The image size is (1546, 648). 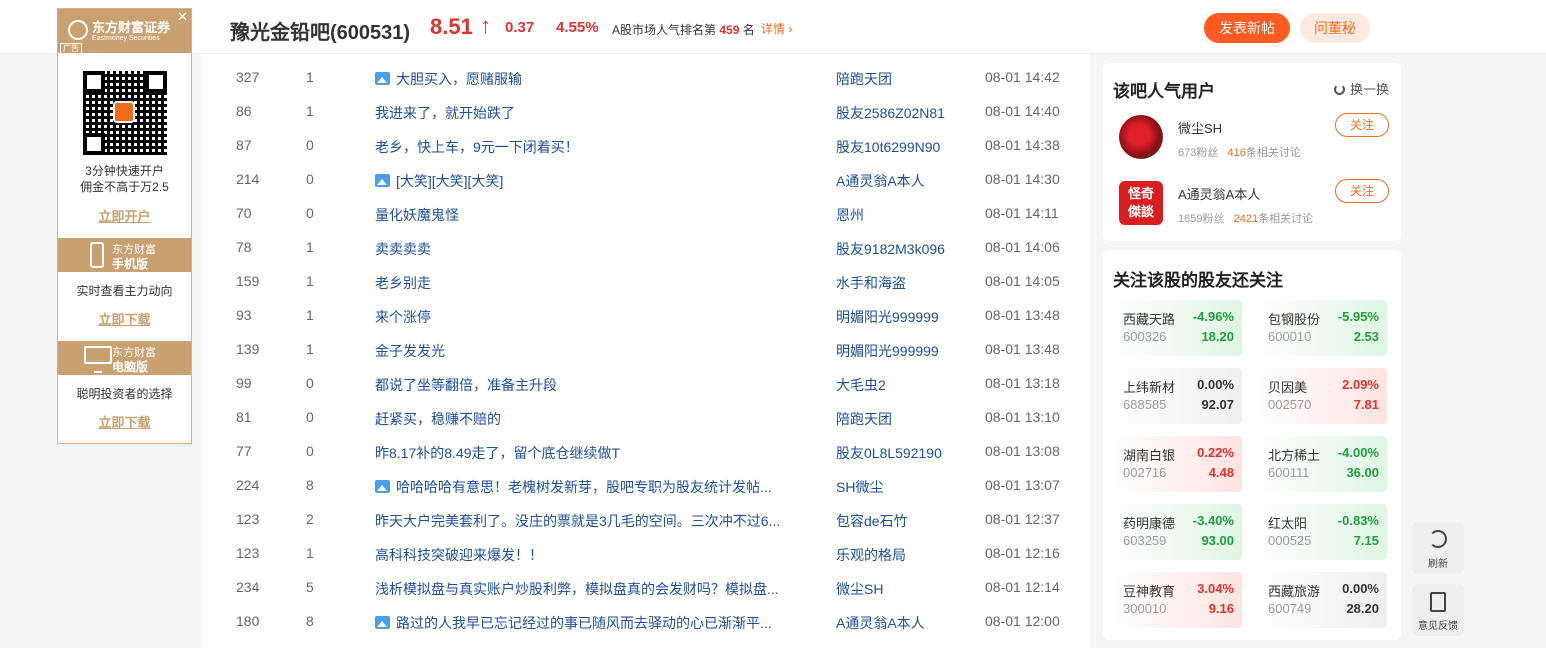 I want to click on read-count-text: 77, so click(x=244, y=451).